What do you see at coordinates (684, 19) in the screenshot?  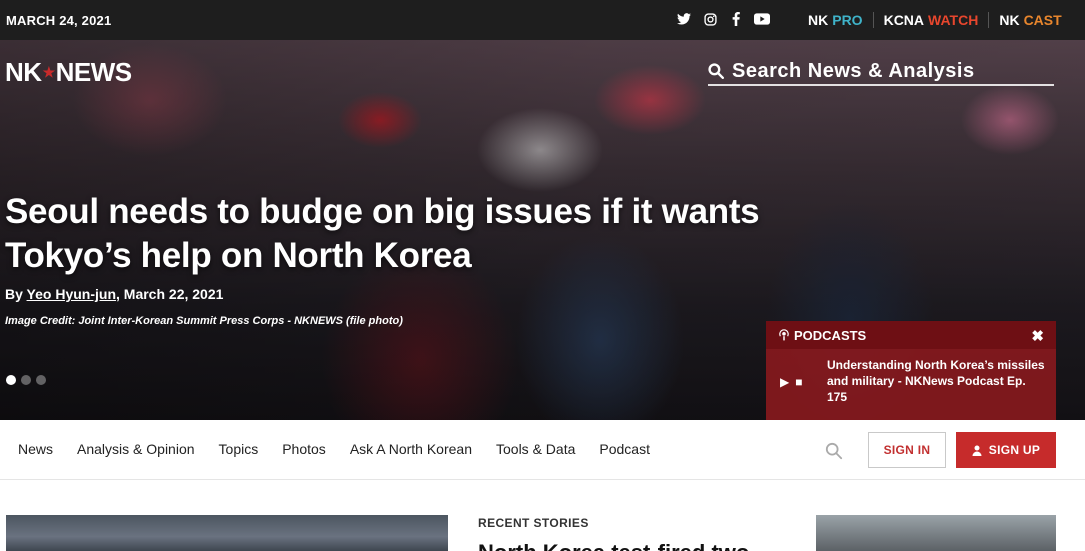 I see `twitter-icon` at bounding box center [684, 19].